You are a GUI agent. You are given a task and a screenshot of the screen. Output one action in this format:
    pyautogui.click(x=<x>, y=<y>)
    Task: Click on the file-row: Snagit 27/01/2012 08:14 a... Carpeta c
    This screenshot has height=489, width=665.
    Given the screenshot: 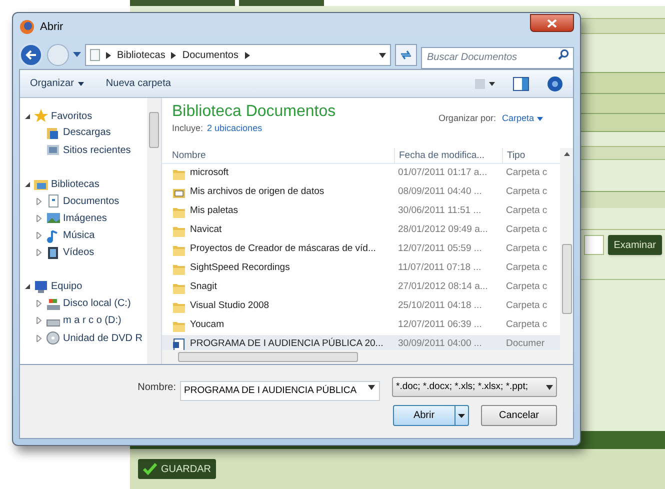 What is the action you would take?
    pyautogui.click(x=361, y=287)
    